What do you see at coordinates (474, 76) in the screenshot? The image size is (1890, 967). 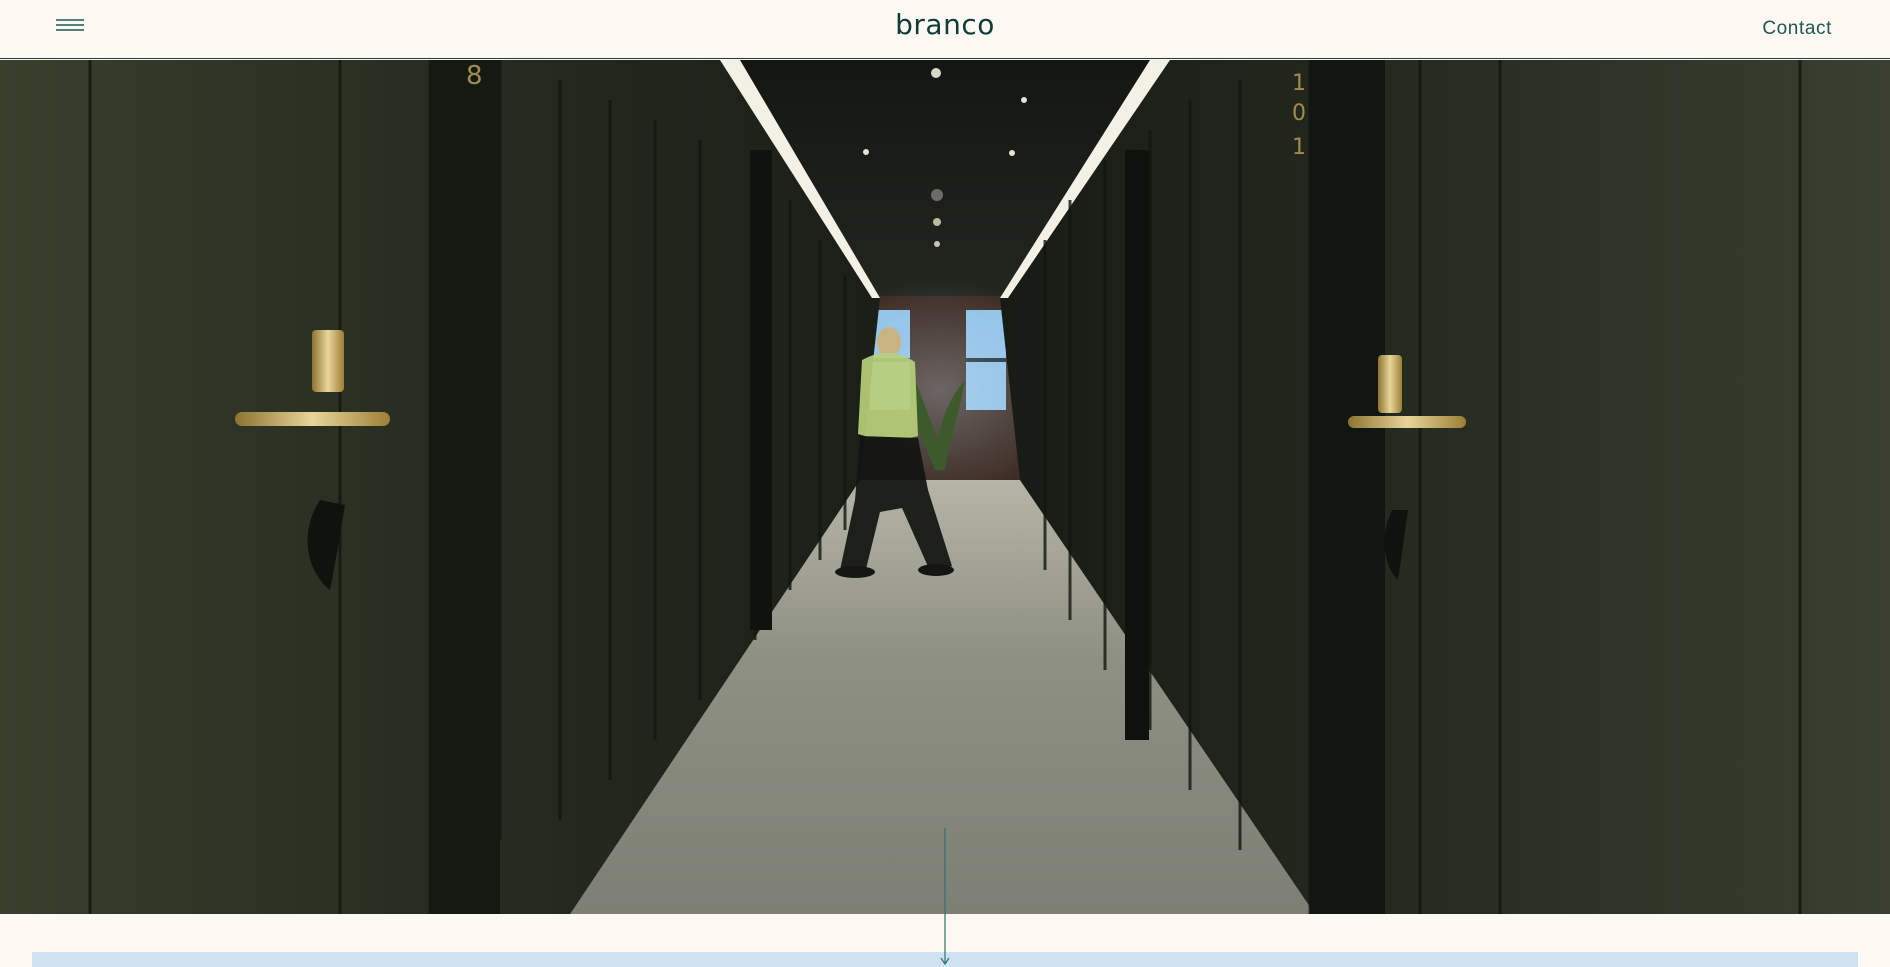 I see `svg-text: 8` at bounding box center [474, 76].